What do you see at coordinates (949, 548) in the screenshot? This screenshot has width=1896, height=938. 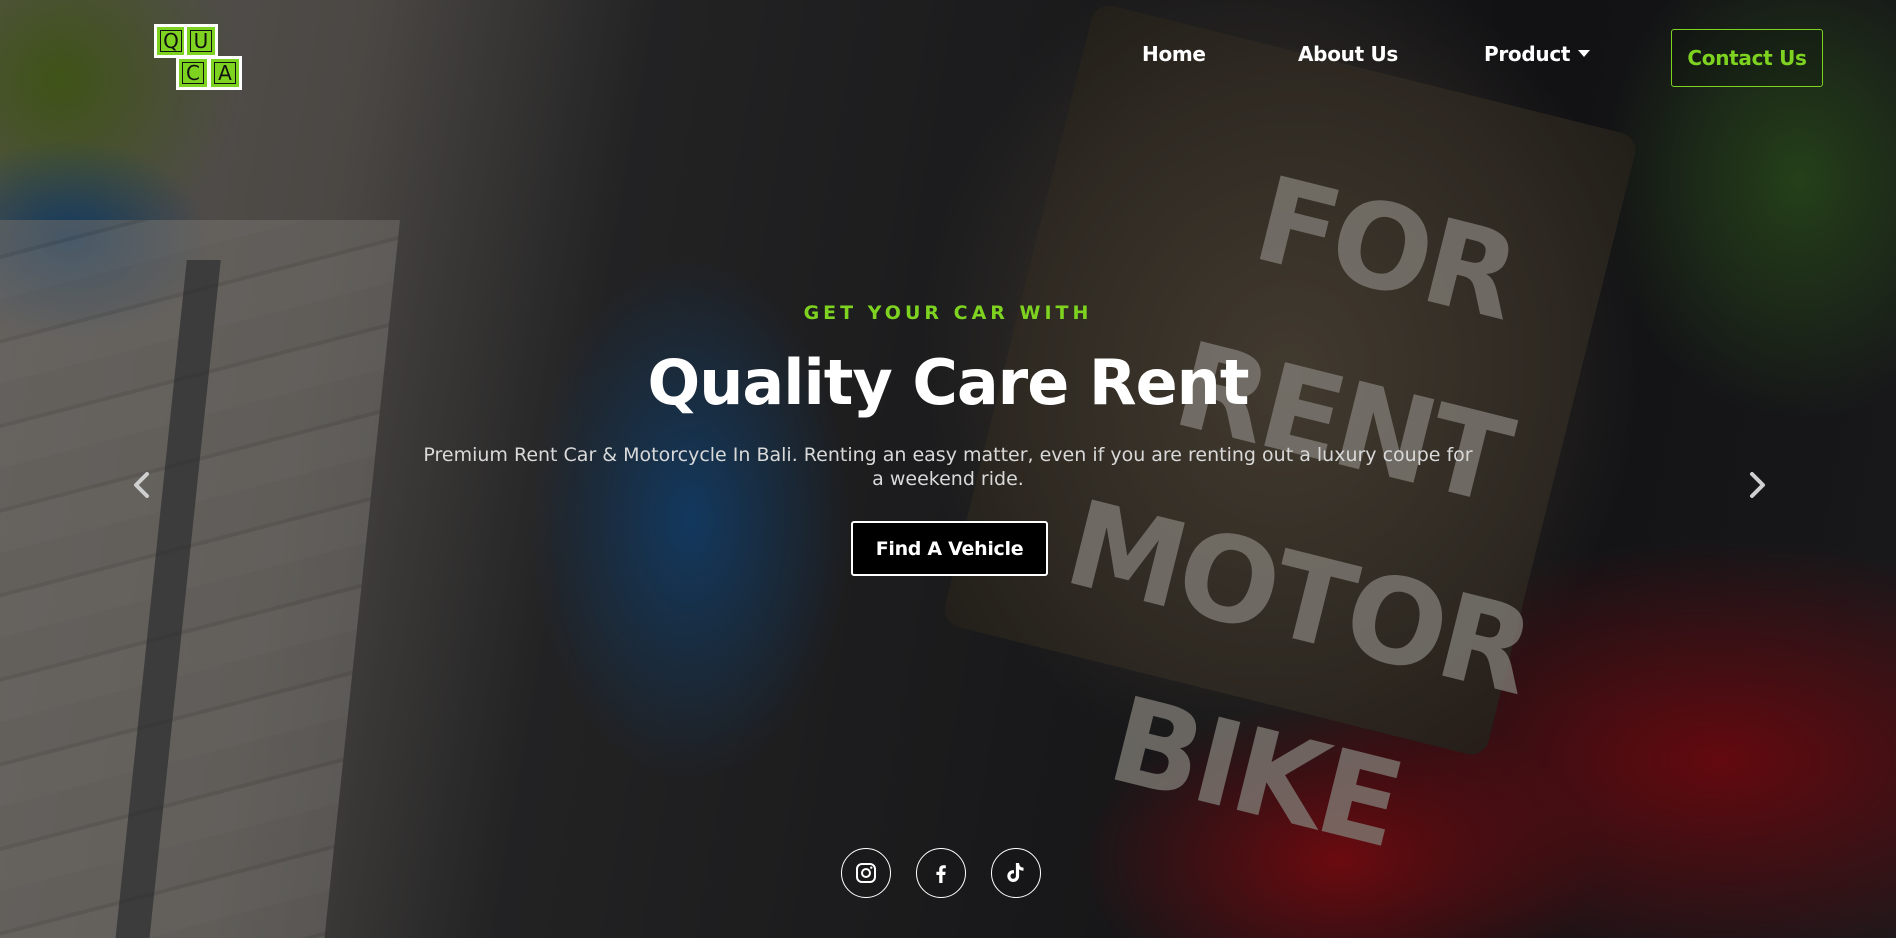 I see `find-a-vehicle-button: Find A Vehicle` at bounding box center [949, 548].